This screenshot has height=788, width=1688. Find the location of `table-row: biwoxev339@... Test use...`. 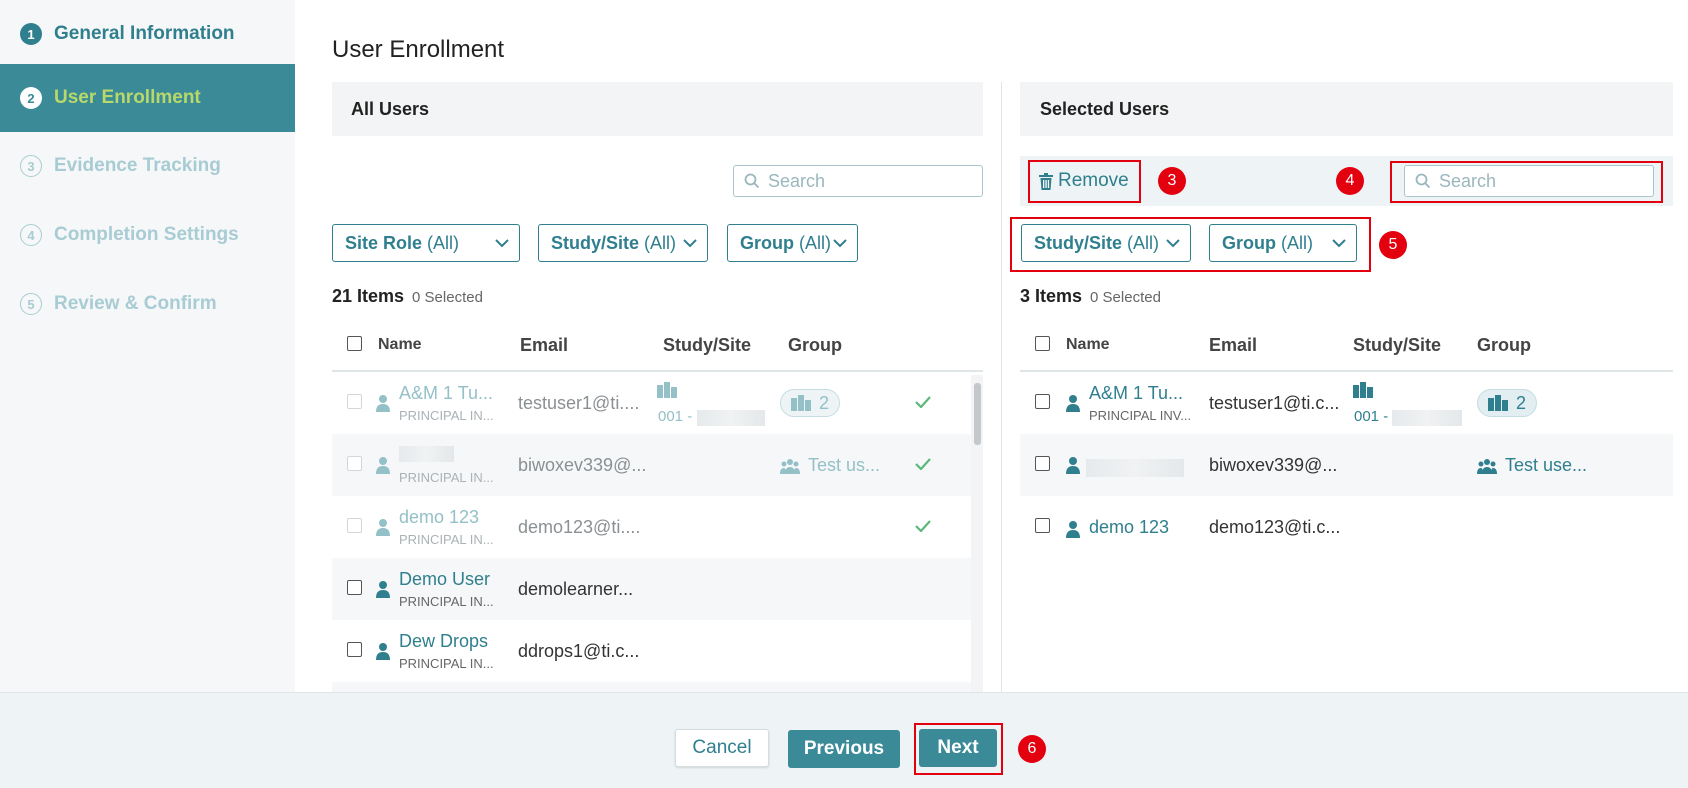

table-row: biwoxev339@... Test use... is located at coordinates (1346, 465).